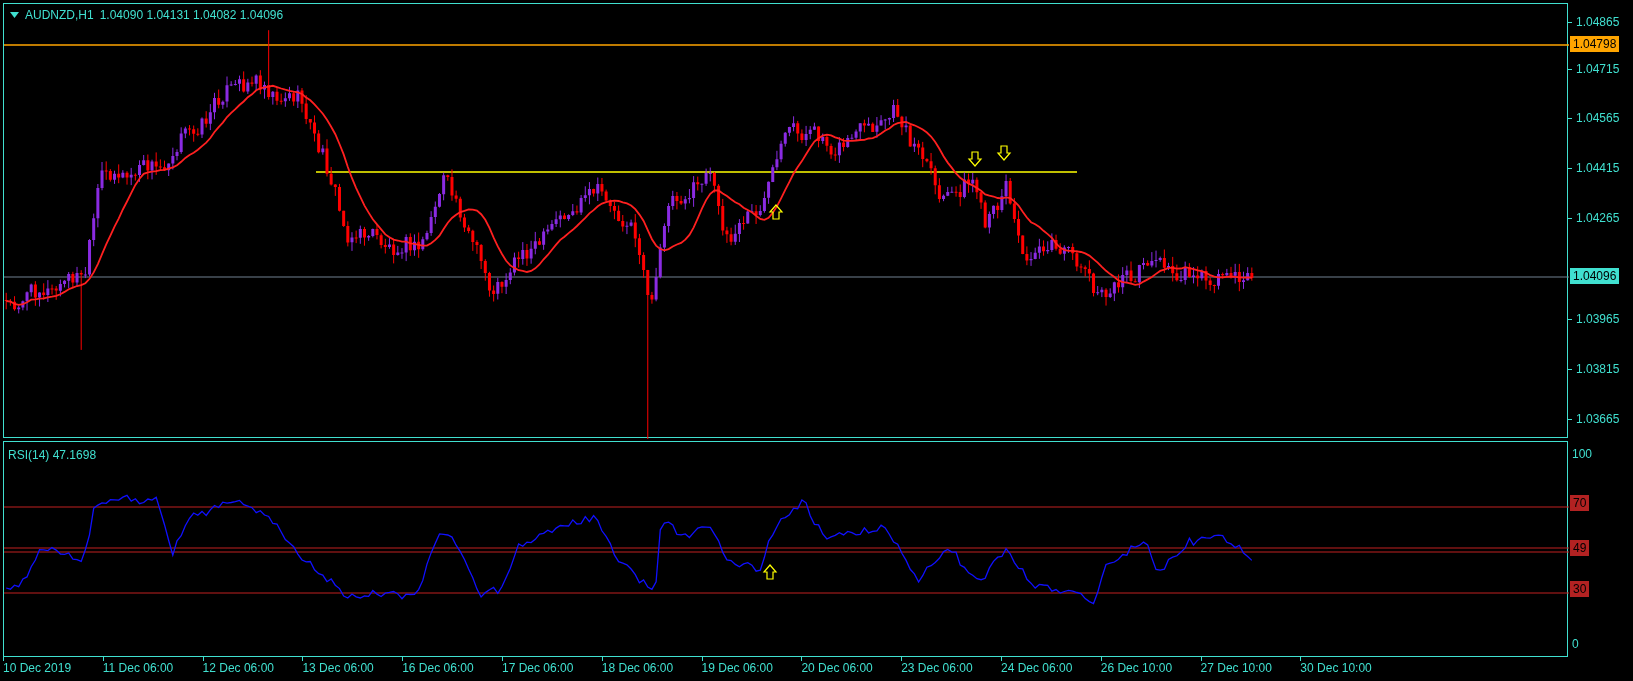 The height and width of the screenshot is (681, 1633). What do you see at coordinates (52, 455) in the screenshot?
I see `rsi-title: RSI(14) 47.1698` at bounding box center [52, 455].